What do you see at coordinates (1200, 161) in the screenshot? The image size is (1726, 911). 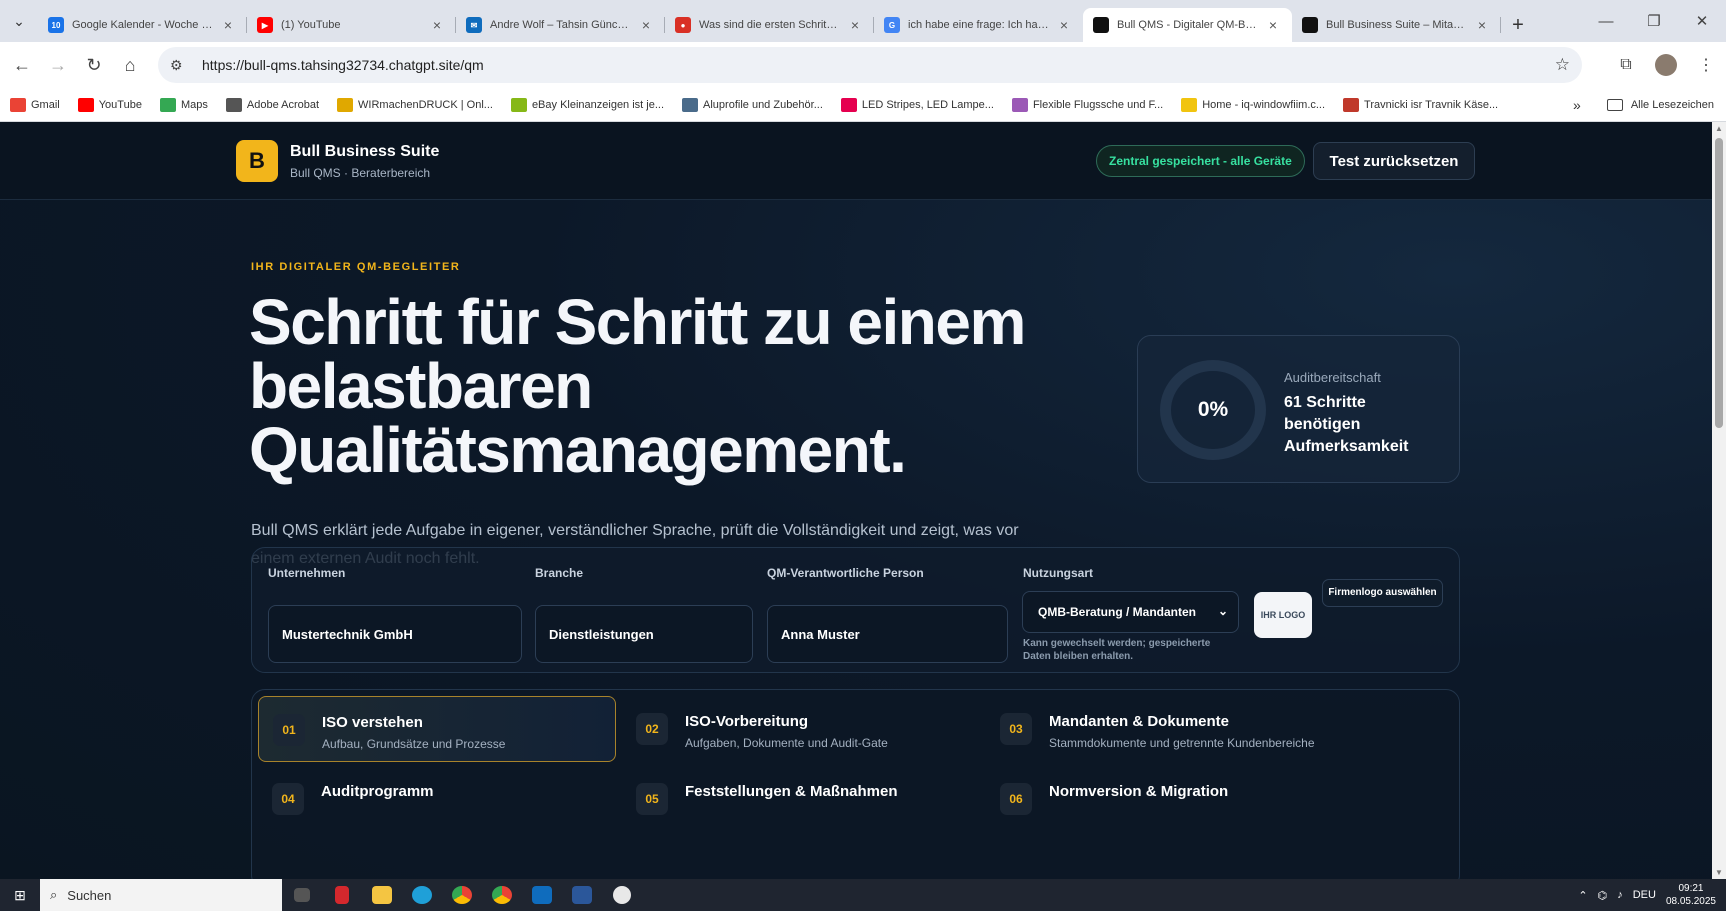 I see `sync-status-badge: Zentral gespeichert - alle Geräte` at bounding box center [1200, 161].